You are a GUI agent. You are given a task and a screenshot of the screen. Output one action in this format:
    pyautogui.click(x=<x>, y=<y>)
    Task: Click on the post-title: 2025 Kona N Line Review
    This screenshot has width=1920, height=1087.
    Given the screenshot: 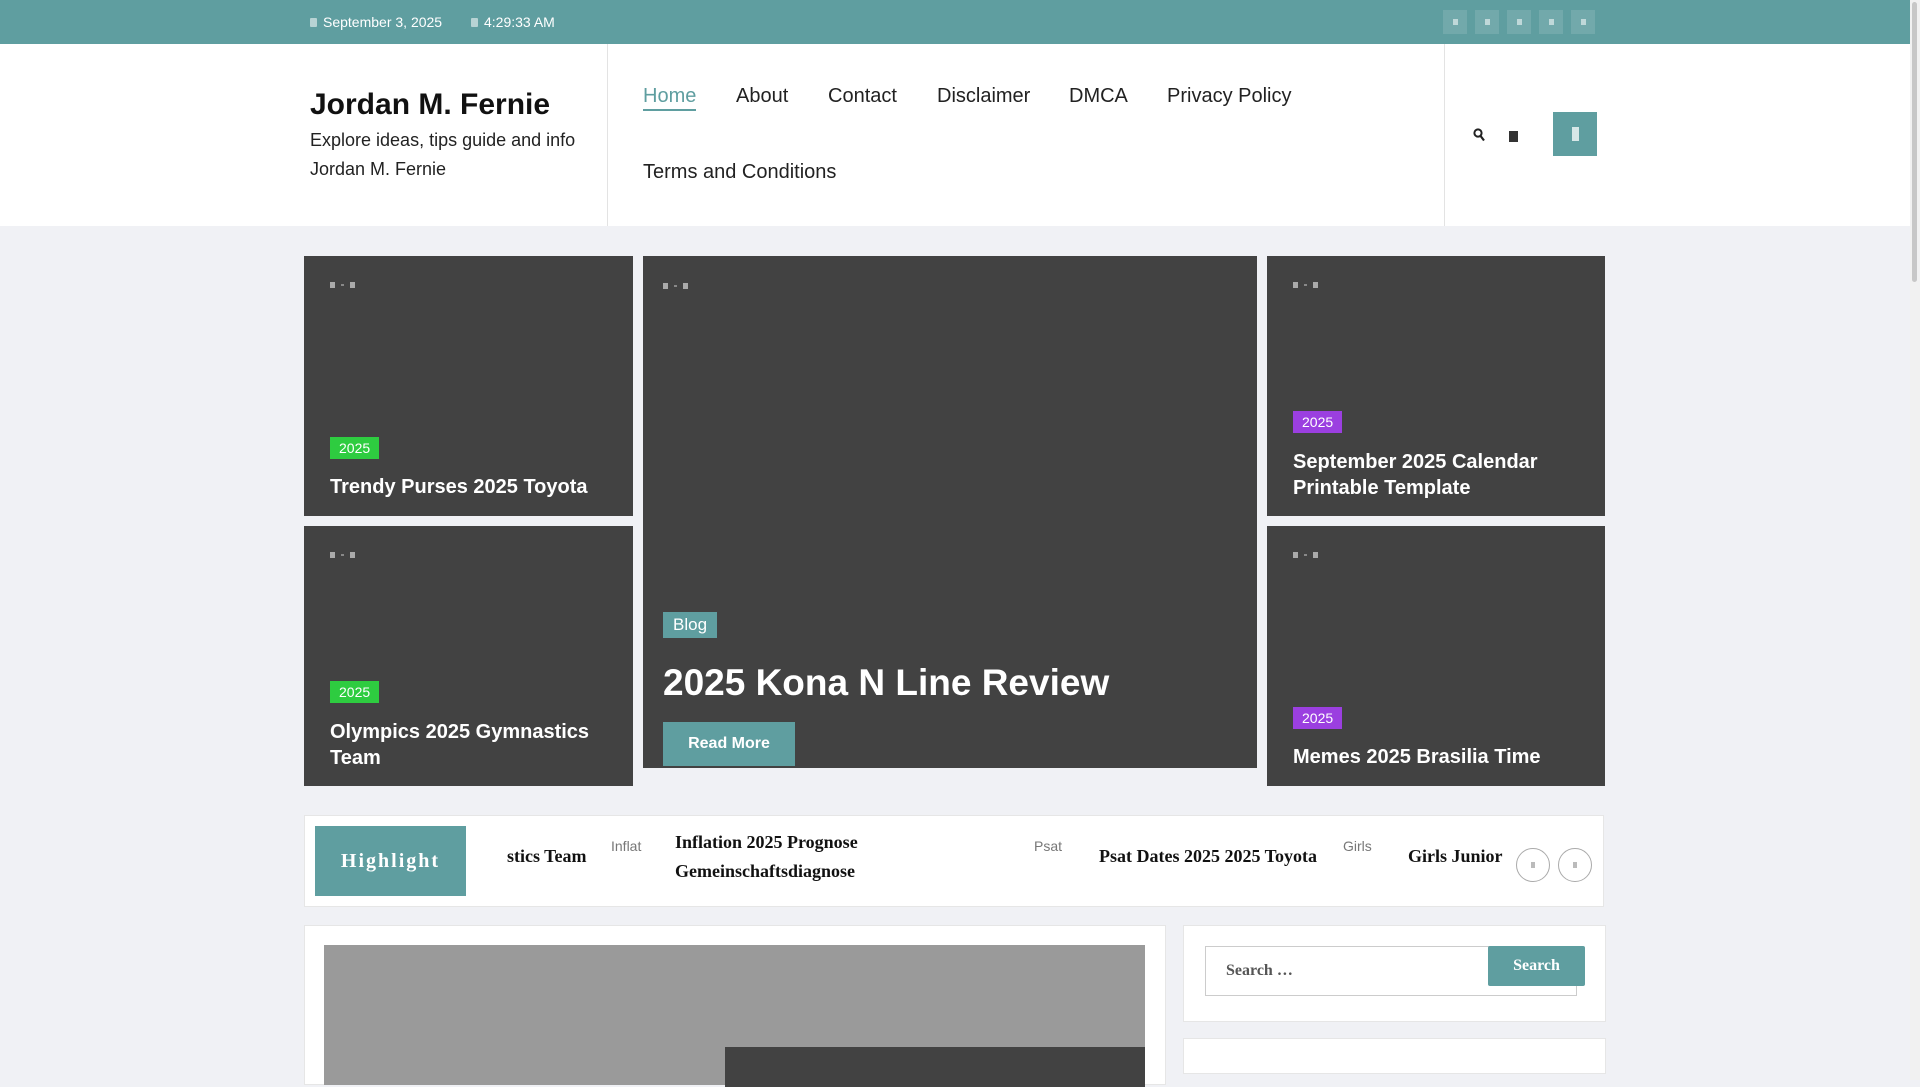 What is the action you would take?
    pyautogui.click(x=943, y=683)
    